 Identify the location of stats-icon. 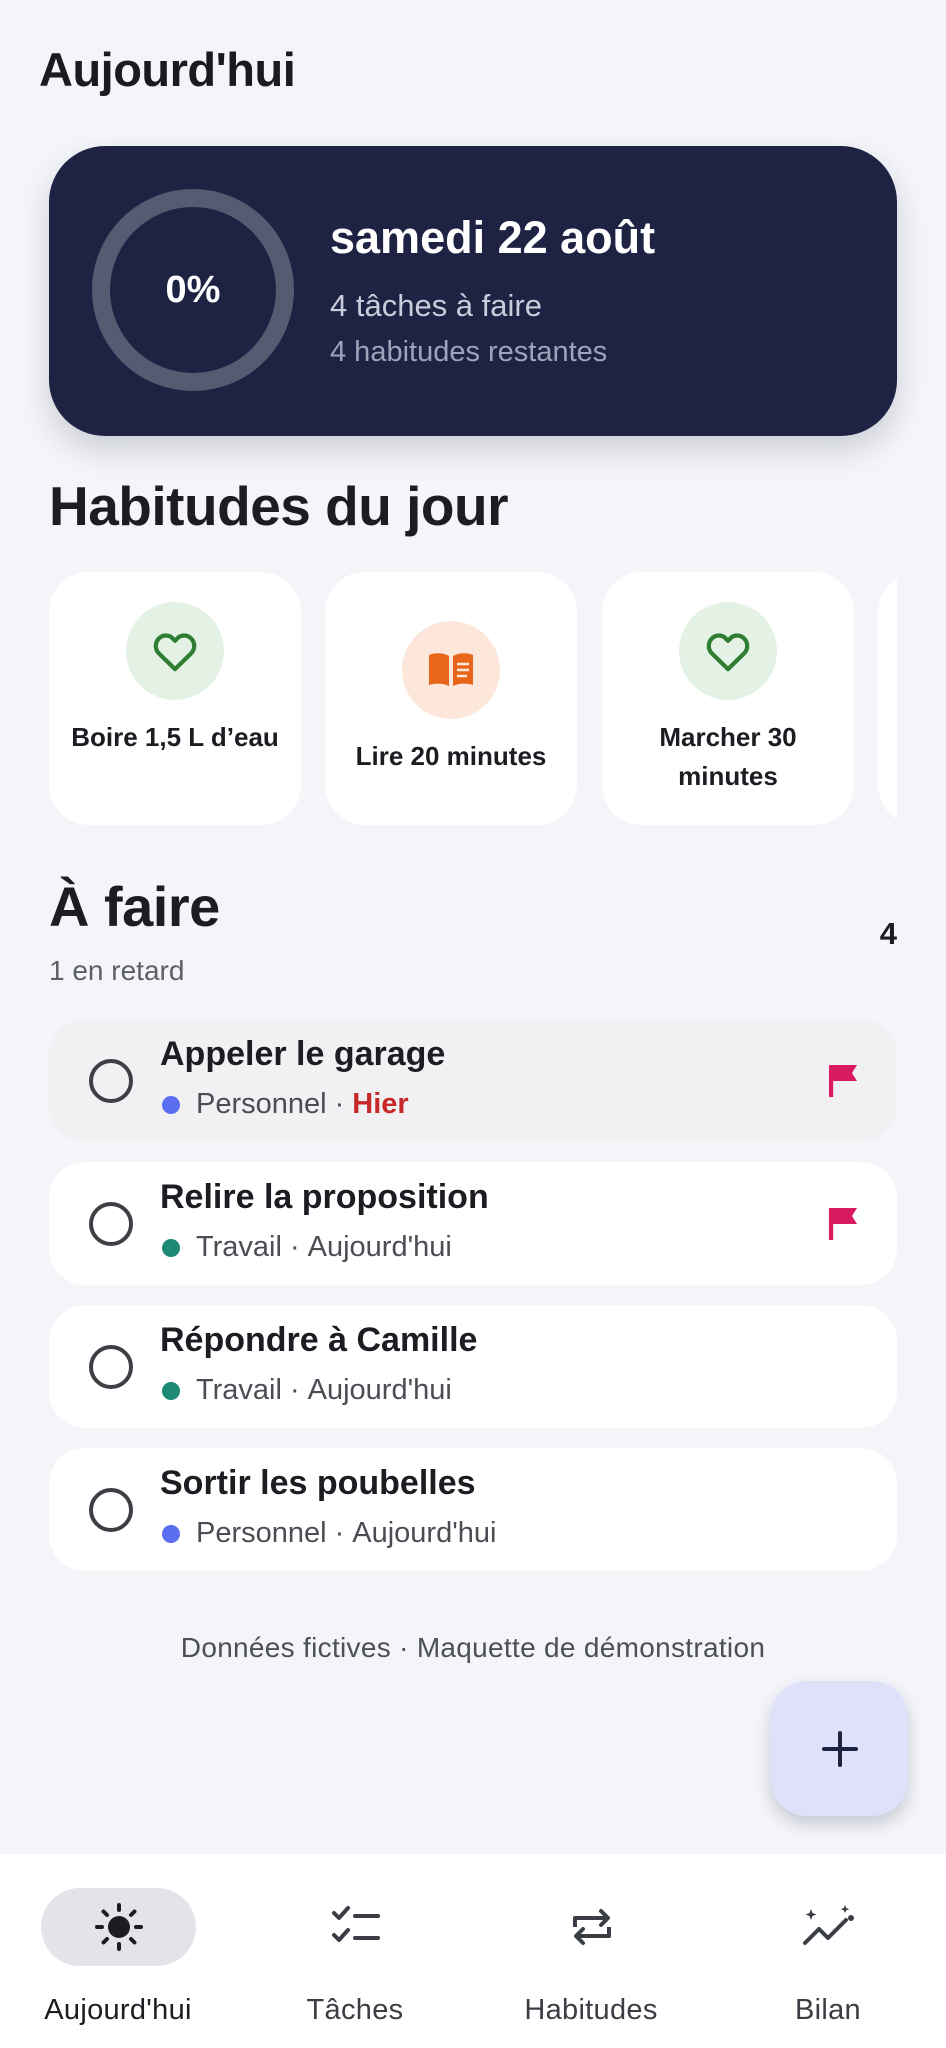
(828, 1925).